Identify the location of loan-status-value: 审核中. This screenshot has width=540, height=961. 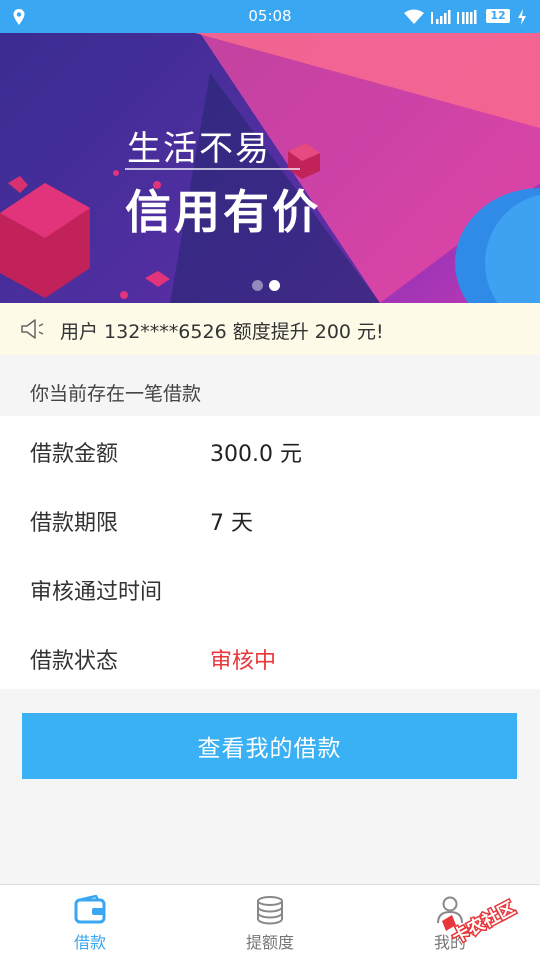
(243, 661).